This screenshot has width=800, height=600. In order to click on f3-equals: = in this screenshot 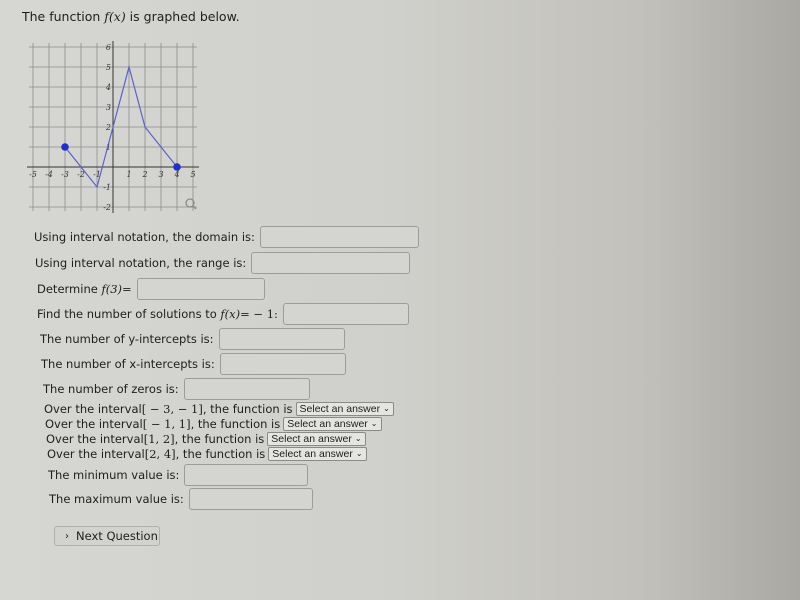, I will do `click(127, 289)`.